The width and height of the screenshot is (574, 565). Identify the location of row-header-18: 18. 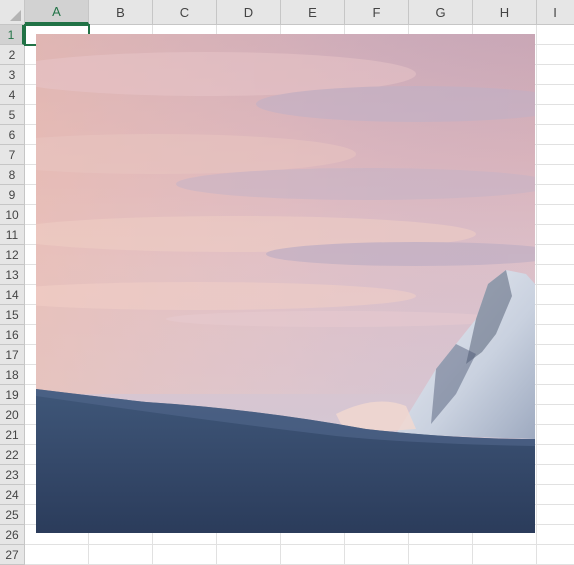
(12, 375).